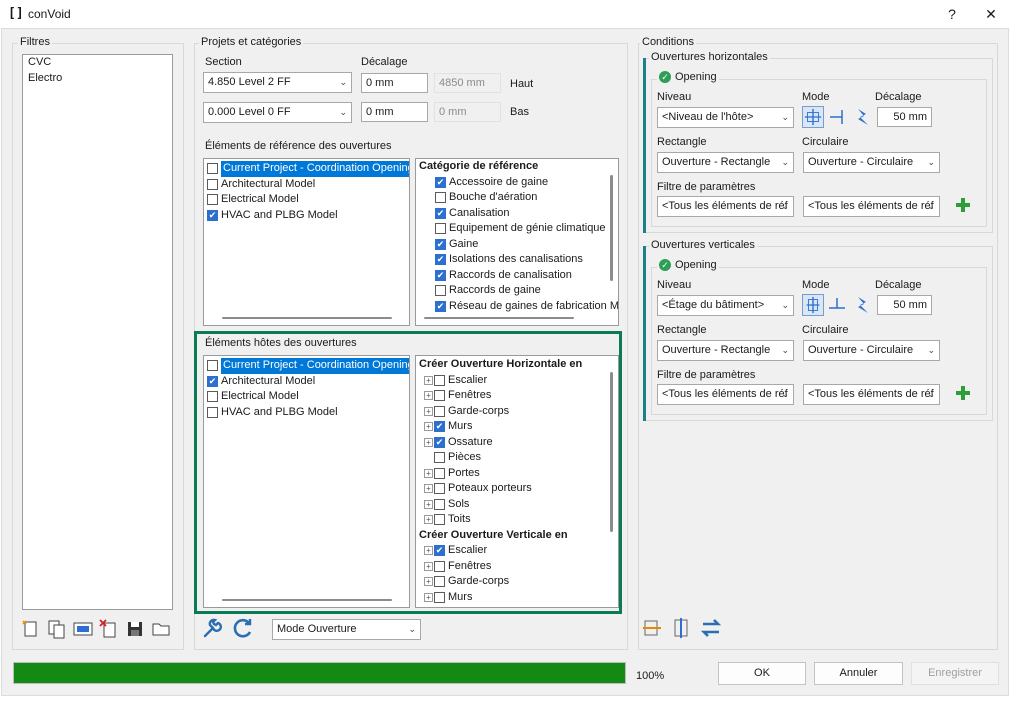  What do you see at coordinates (306, 185) in the screenshot?
I see `model-item: Architectural Model` at bounding box center [306, 185].